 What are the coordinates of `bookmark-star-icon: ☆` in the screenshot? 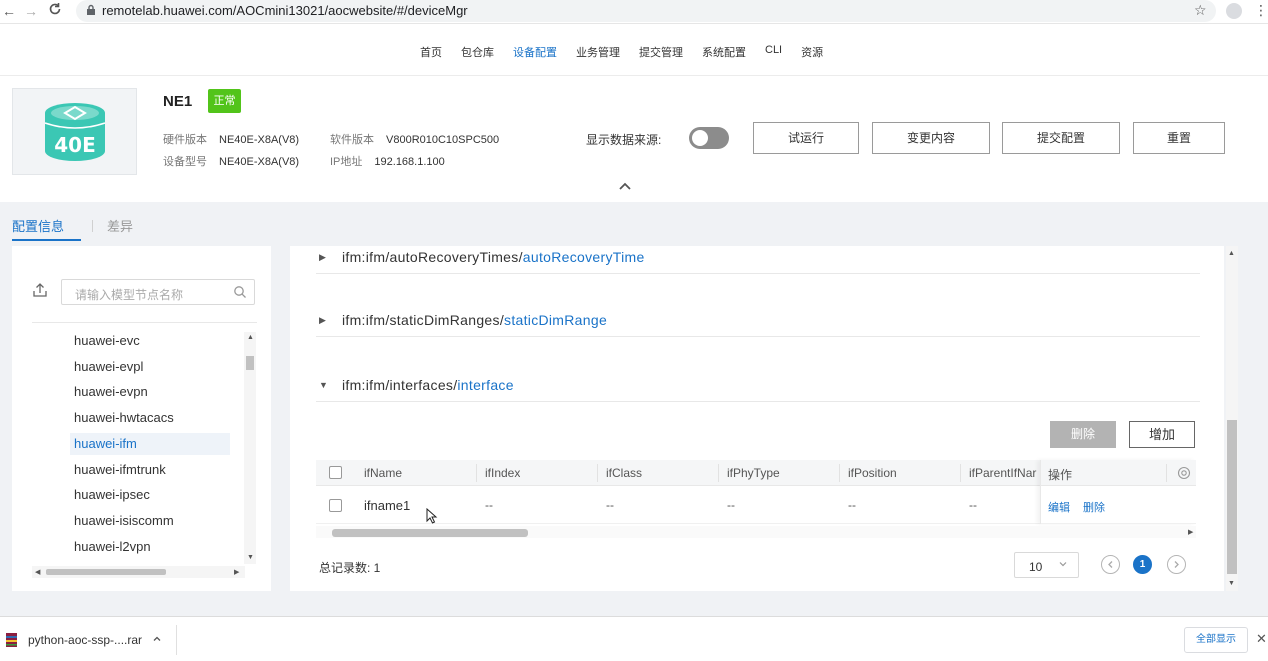 It's located at (1200, 10).